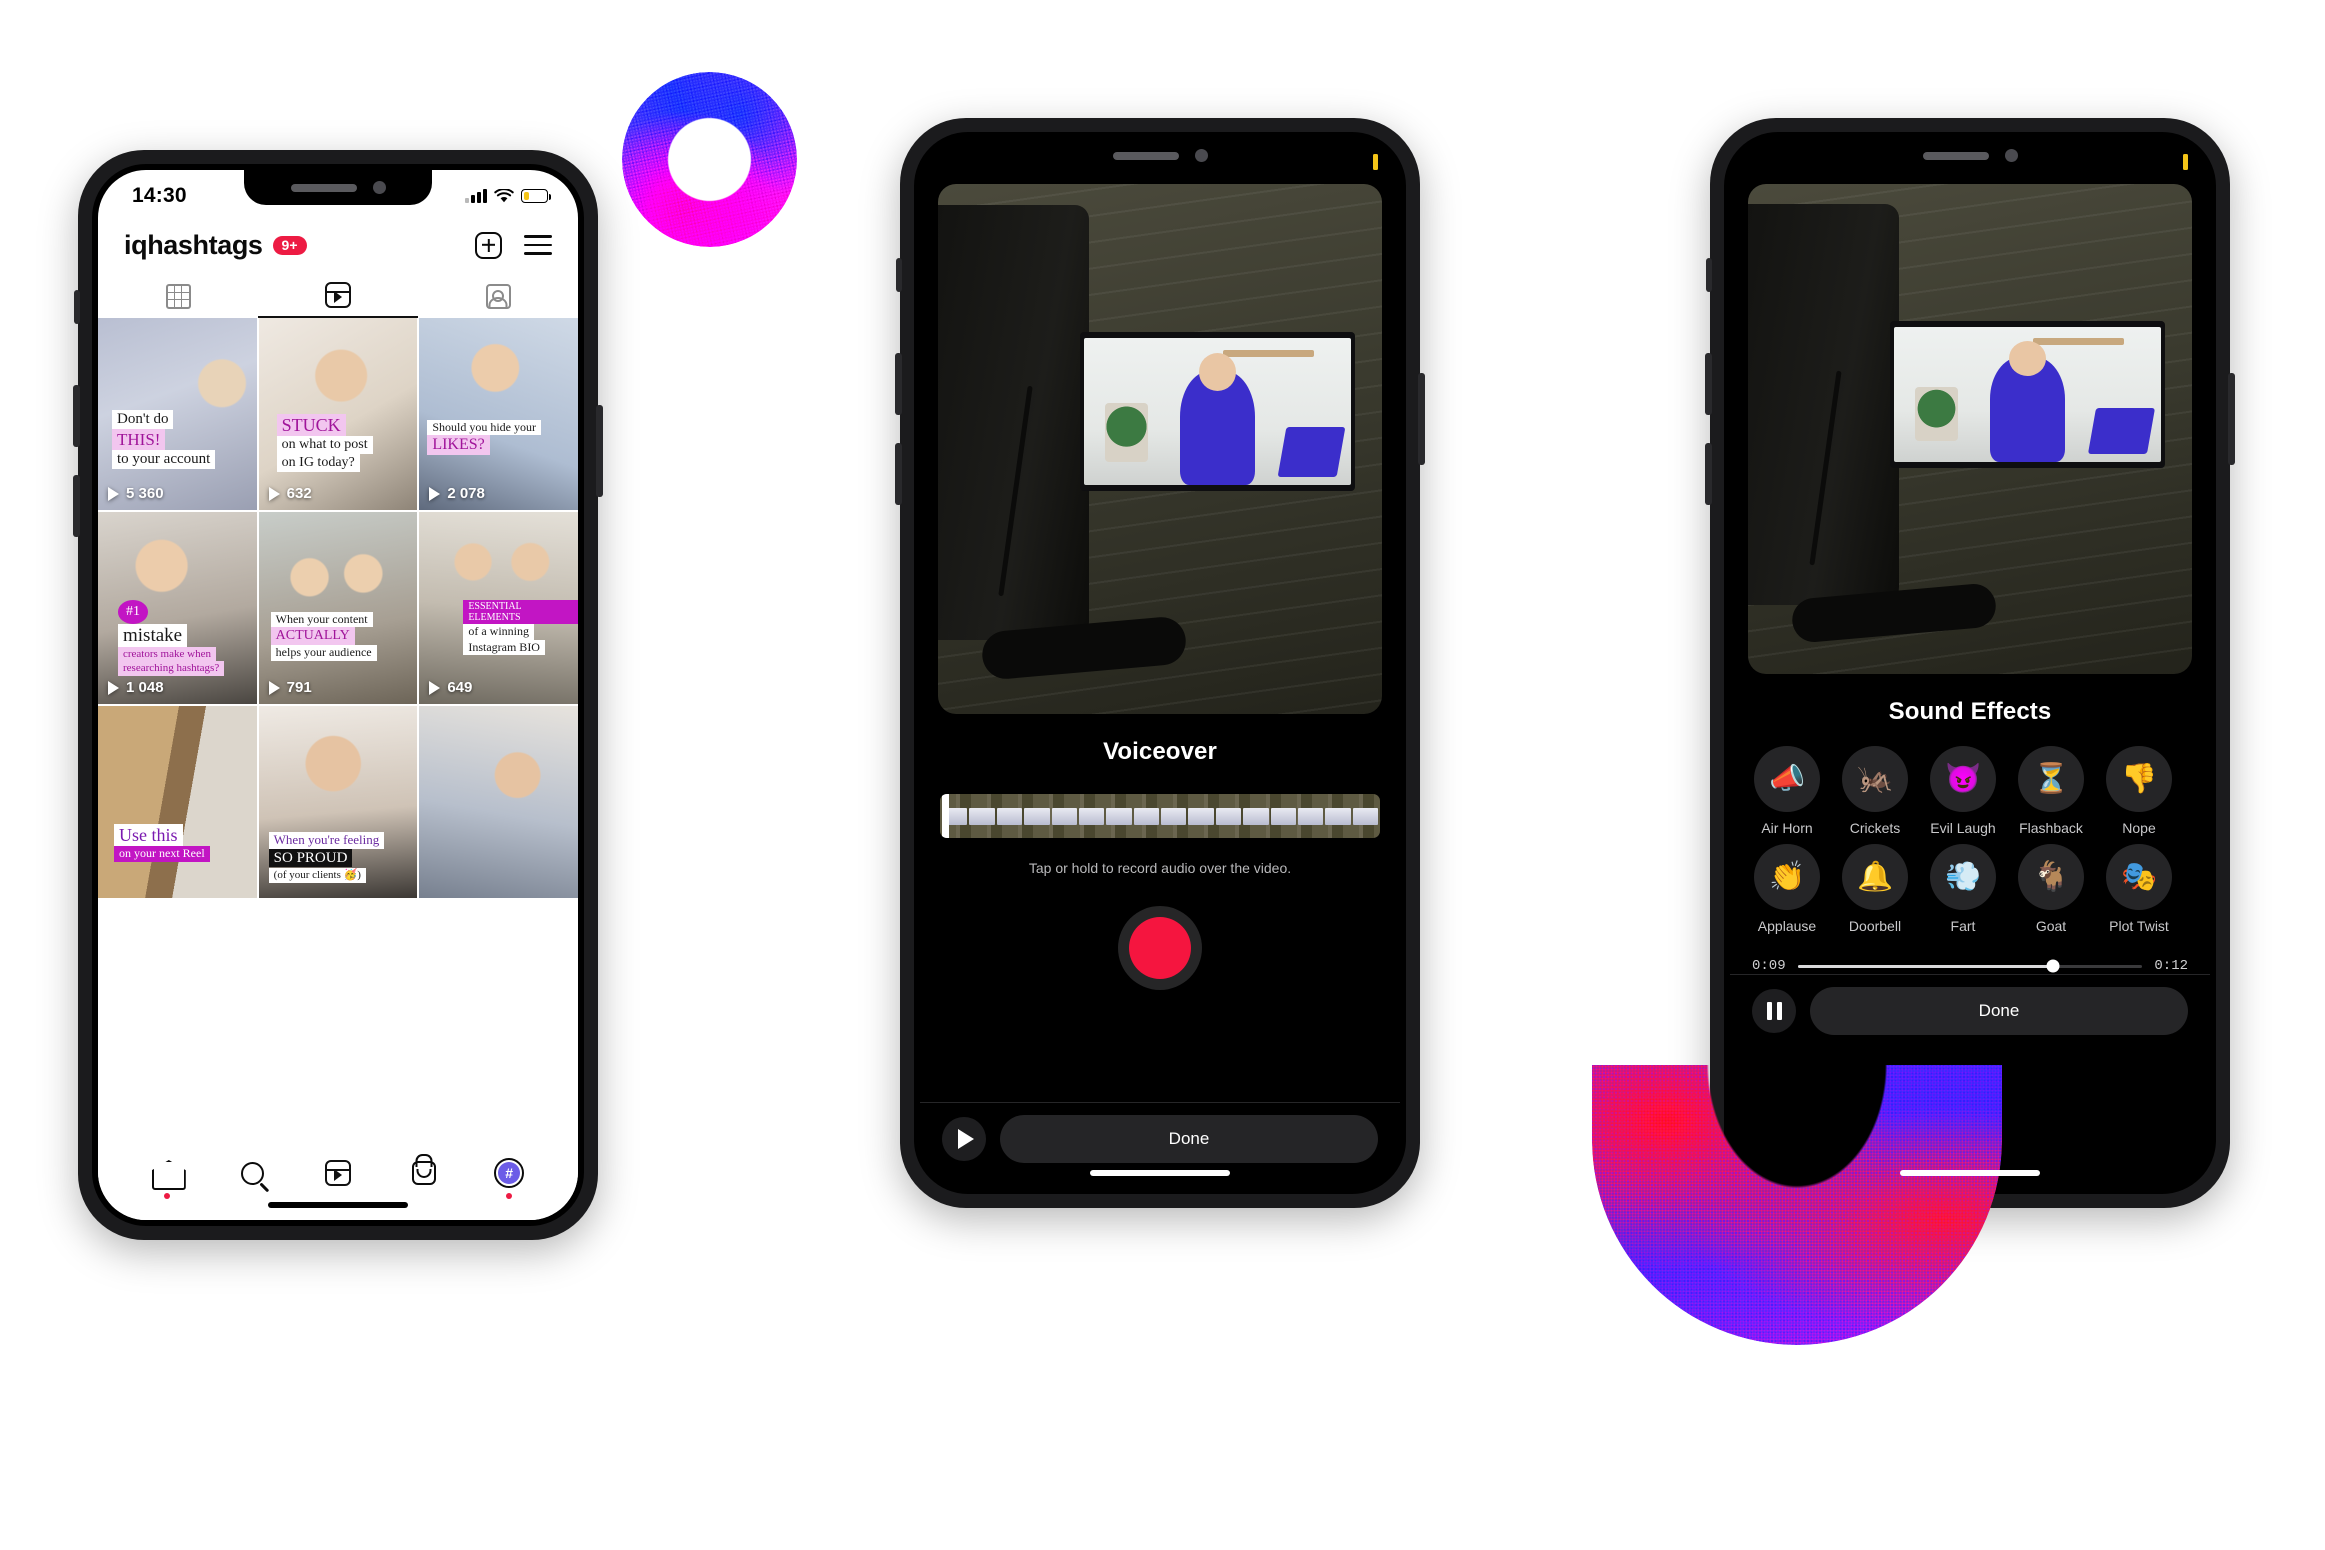 The width and height of the screenshot is (2325, 1550). I want to click on scrubber-track, so click(1970, 966).